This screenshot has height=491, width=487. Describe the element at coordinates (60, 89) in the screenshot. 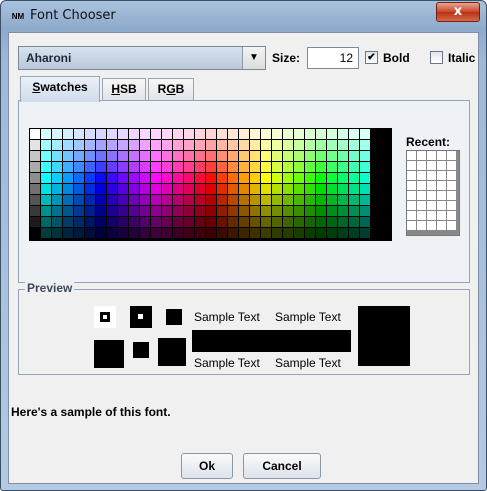

I see `tab-swatches: Swatches` at that location.